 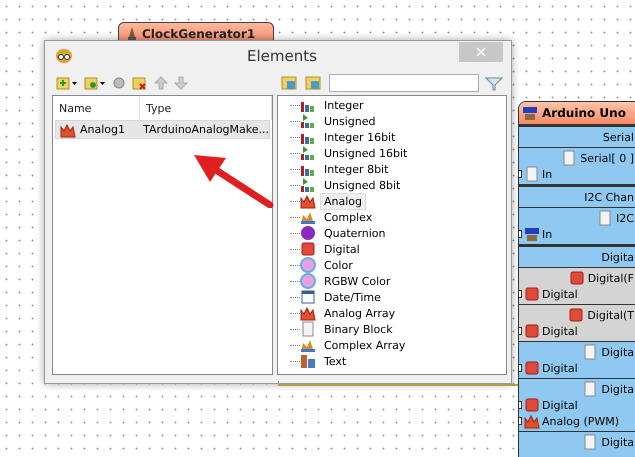 What do you see at coordinates (362, 185) in the screenshot?
I see `palette-item: Unsigned 8bit` at bounding box center [362, 185].